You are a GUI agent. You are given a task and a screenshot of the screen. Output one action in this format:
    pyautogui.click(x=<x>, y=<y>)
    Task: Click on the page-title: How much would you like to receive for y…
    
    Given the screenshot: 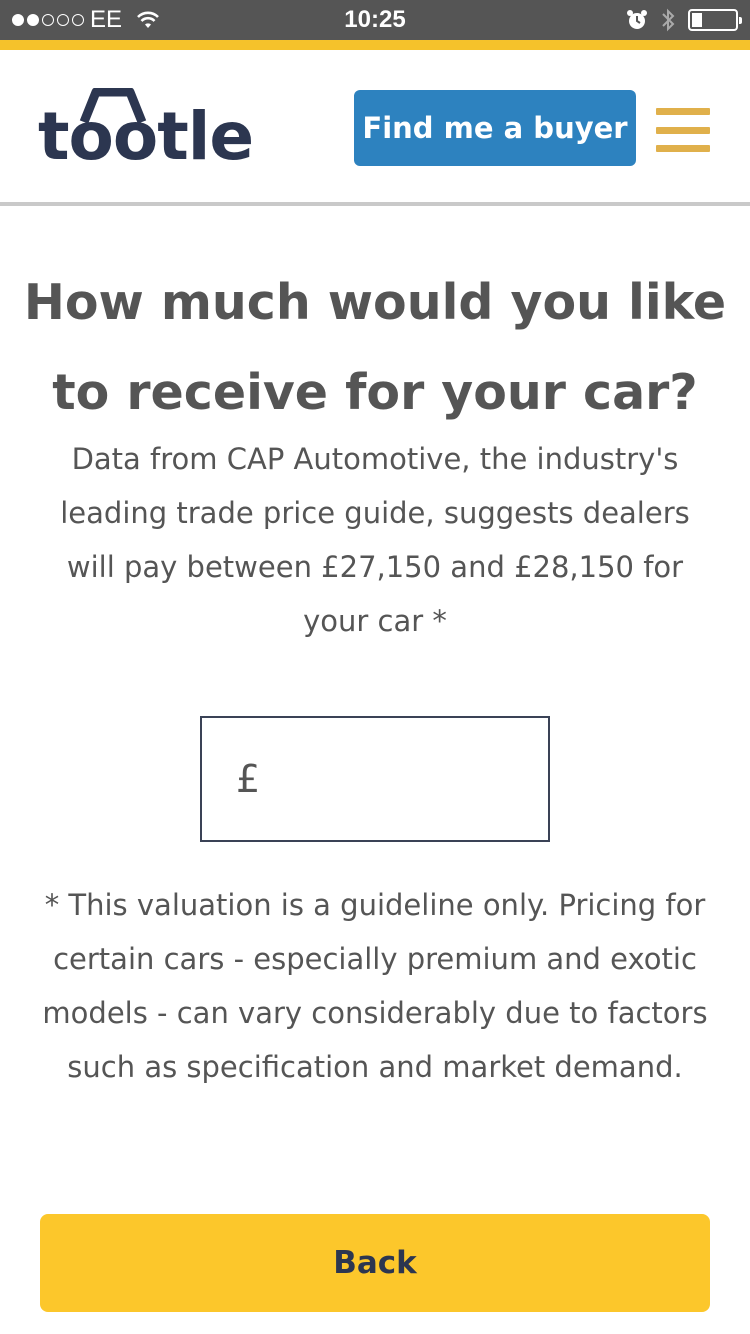 What is the action you would take?
    pyautogui.click(x=375, y=347)
    